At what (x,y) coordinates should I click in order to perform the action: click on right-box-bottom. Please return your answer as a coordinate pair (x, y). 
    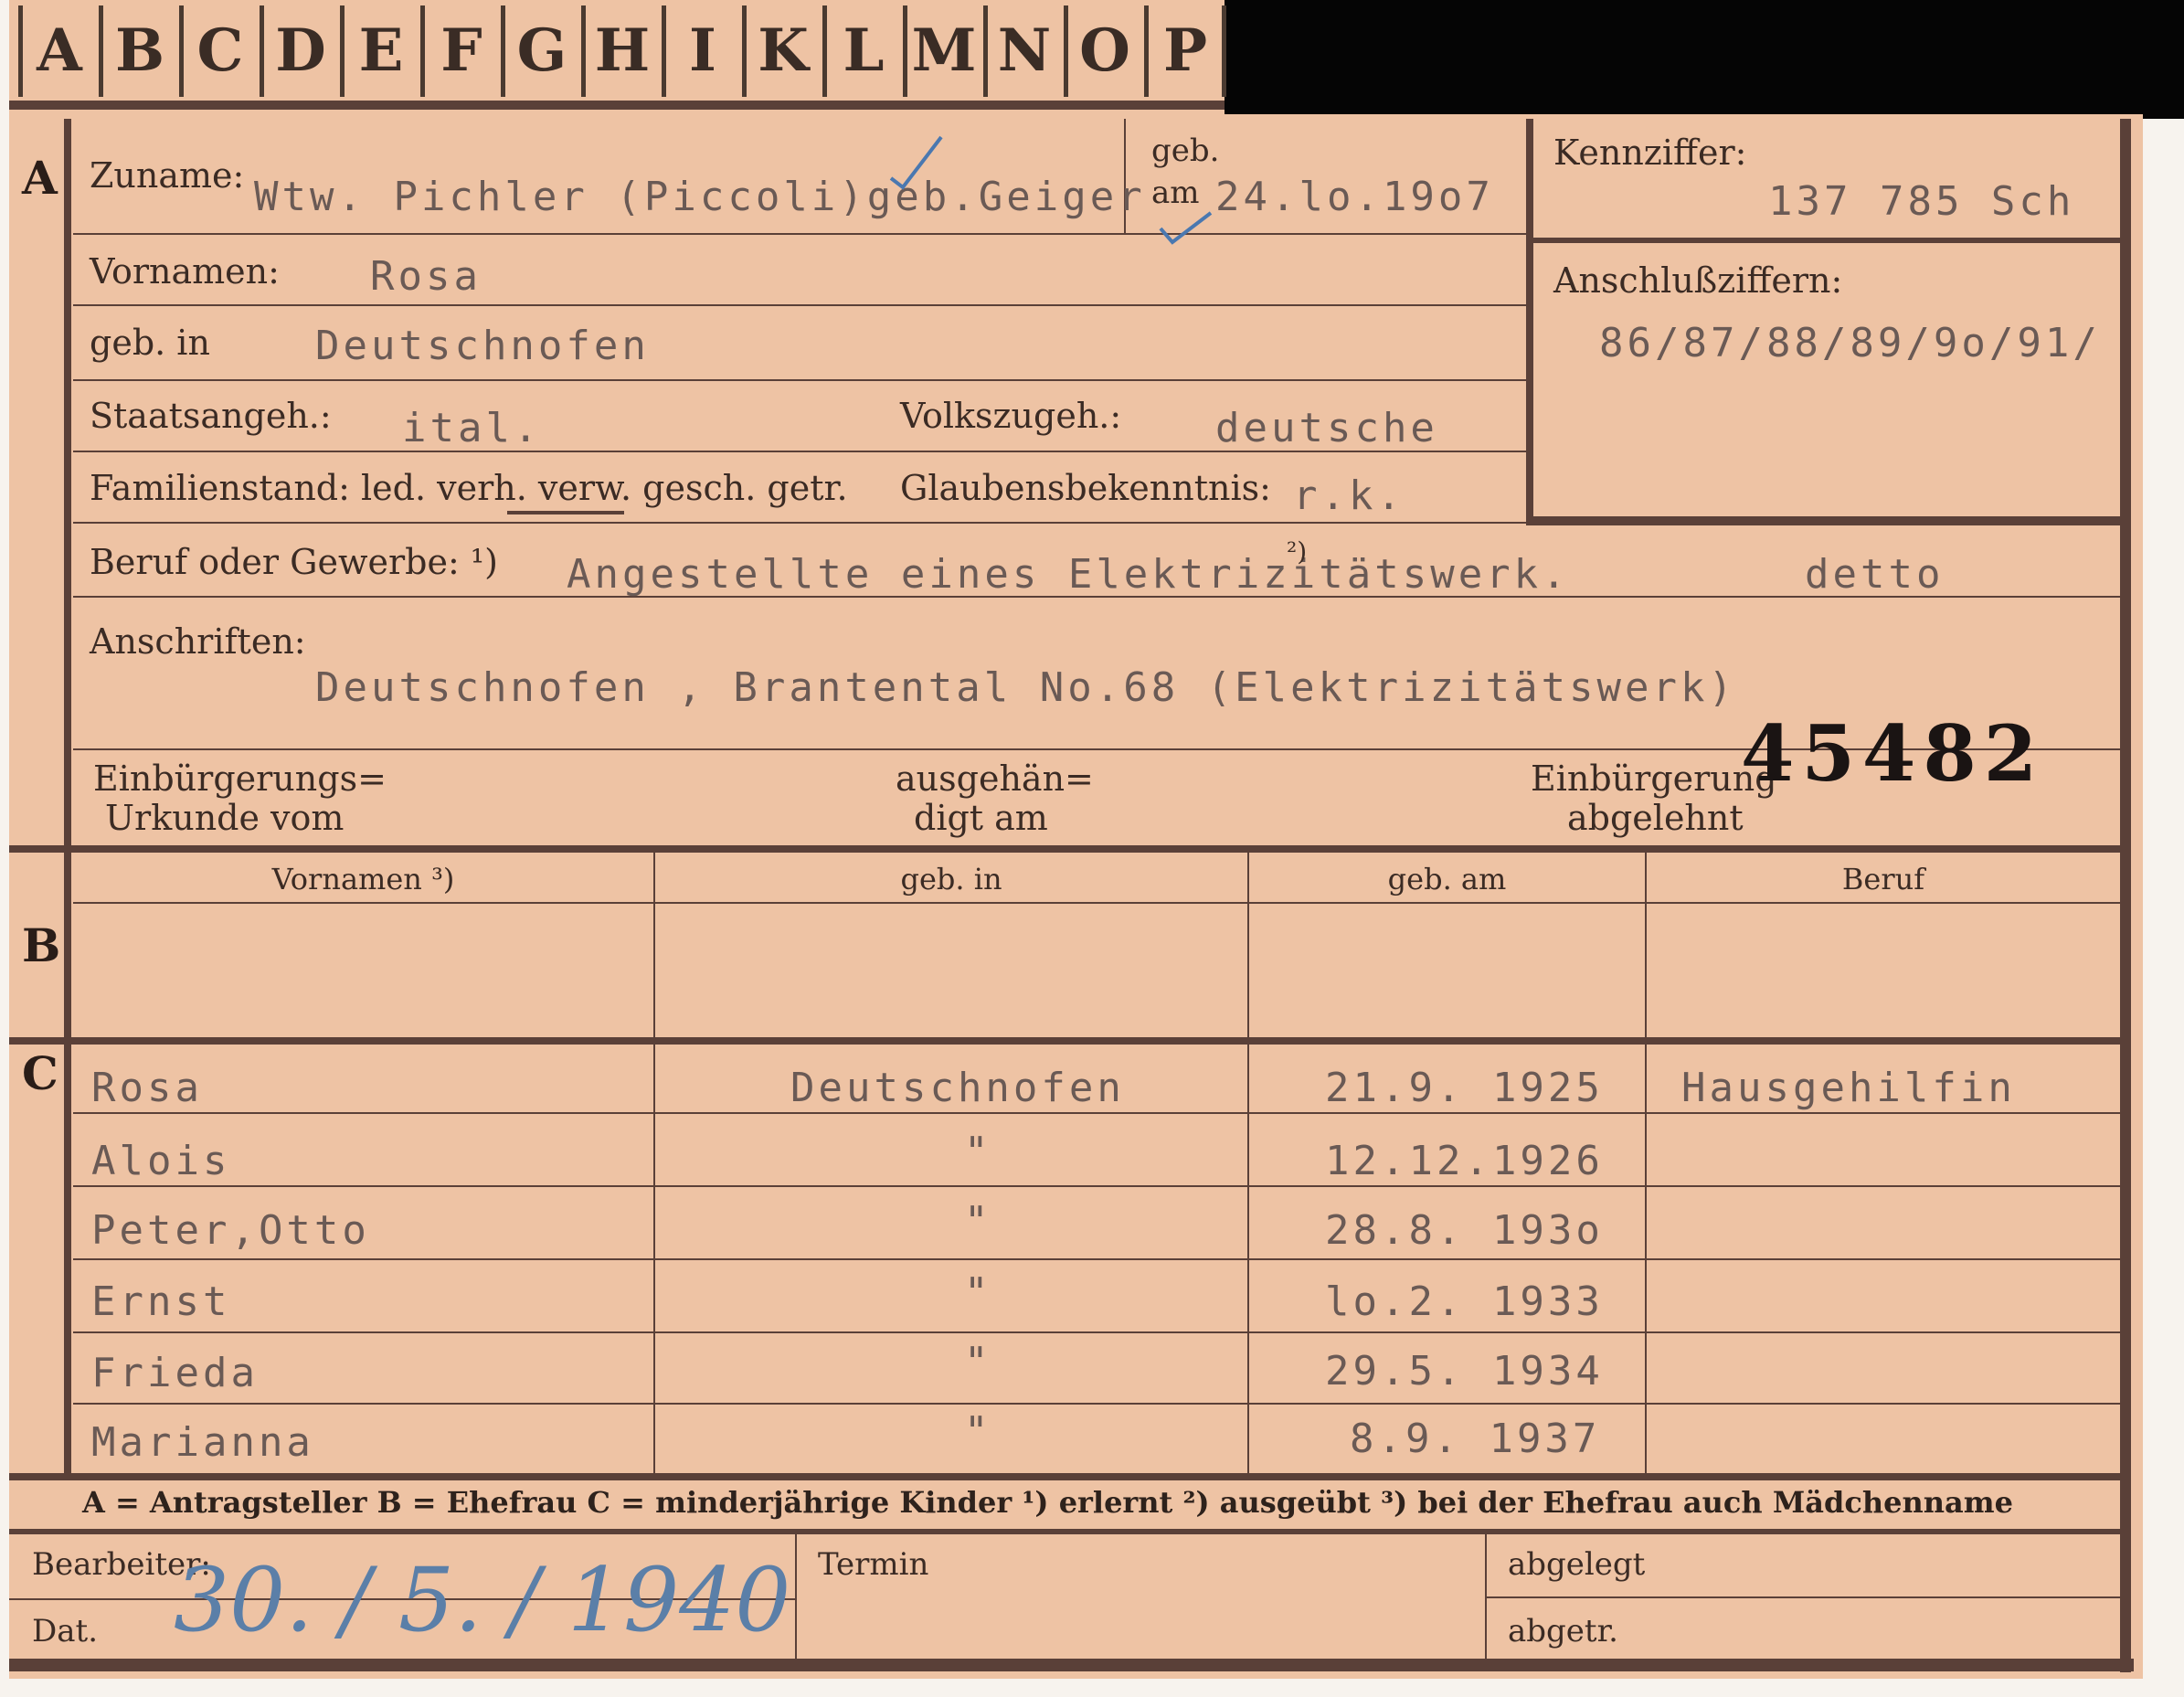
    Looking at the image, I should click on (1823, 520).